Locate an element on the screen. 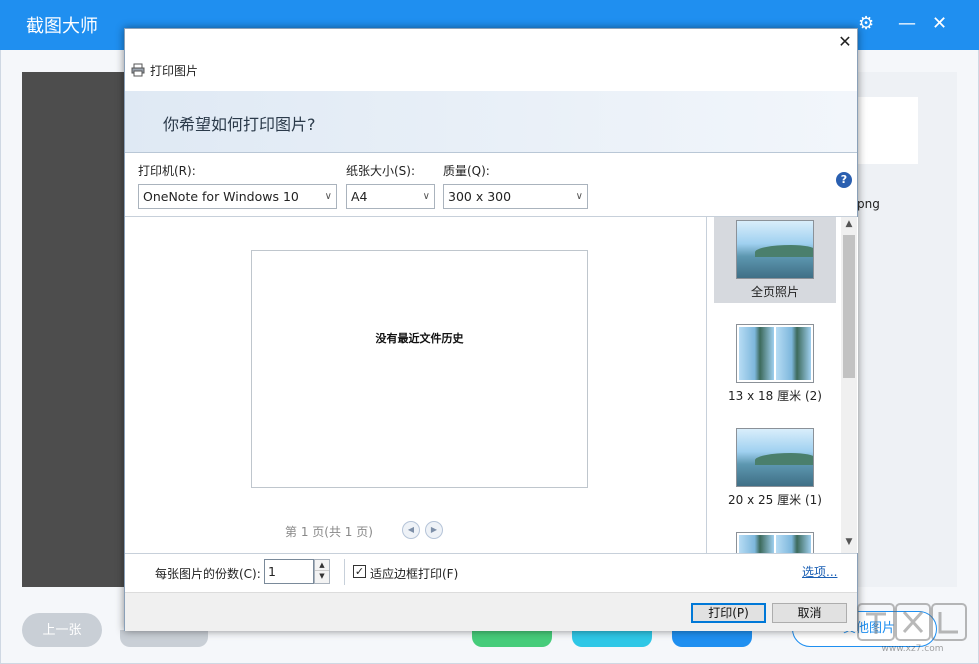 This screenshot has height=664, width=979. layout-item-partial is located at coordinates (775, 541).